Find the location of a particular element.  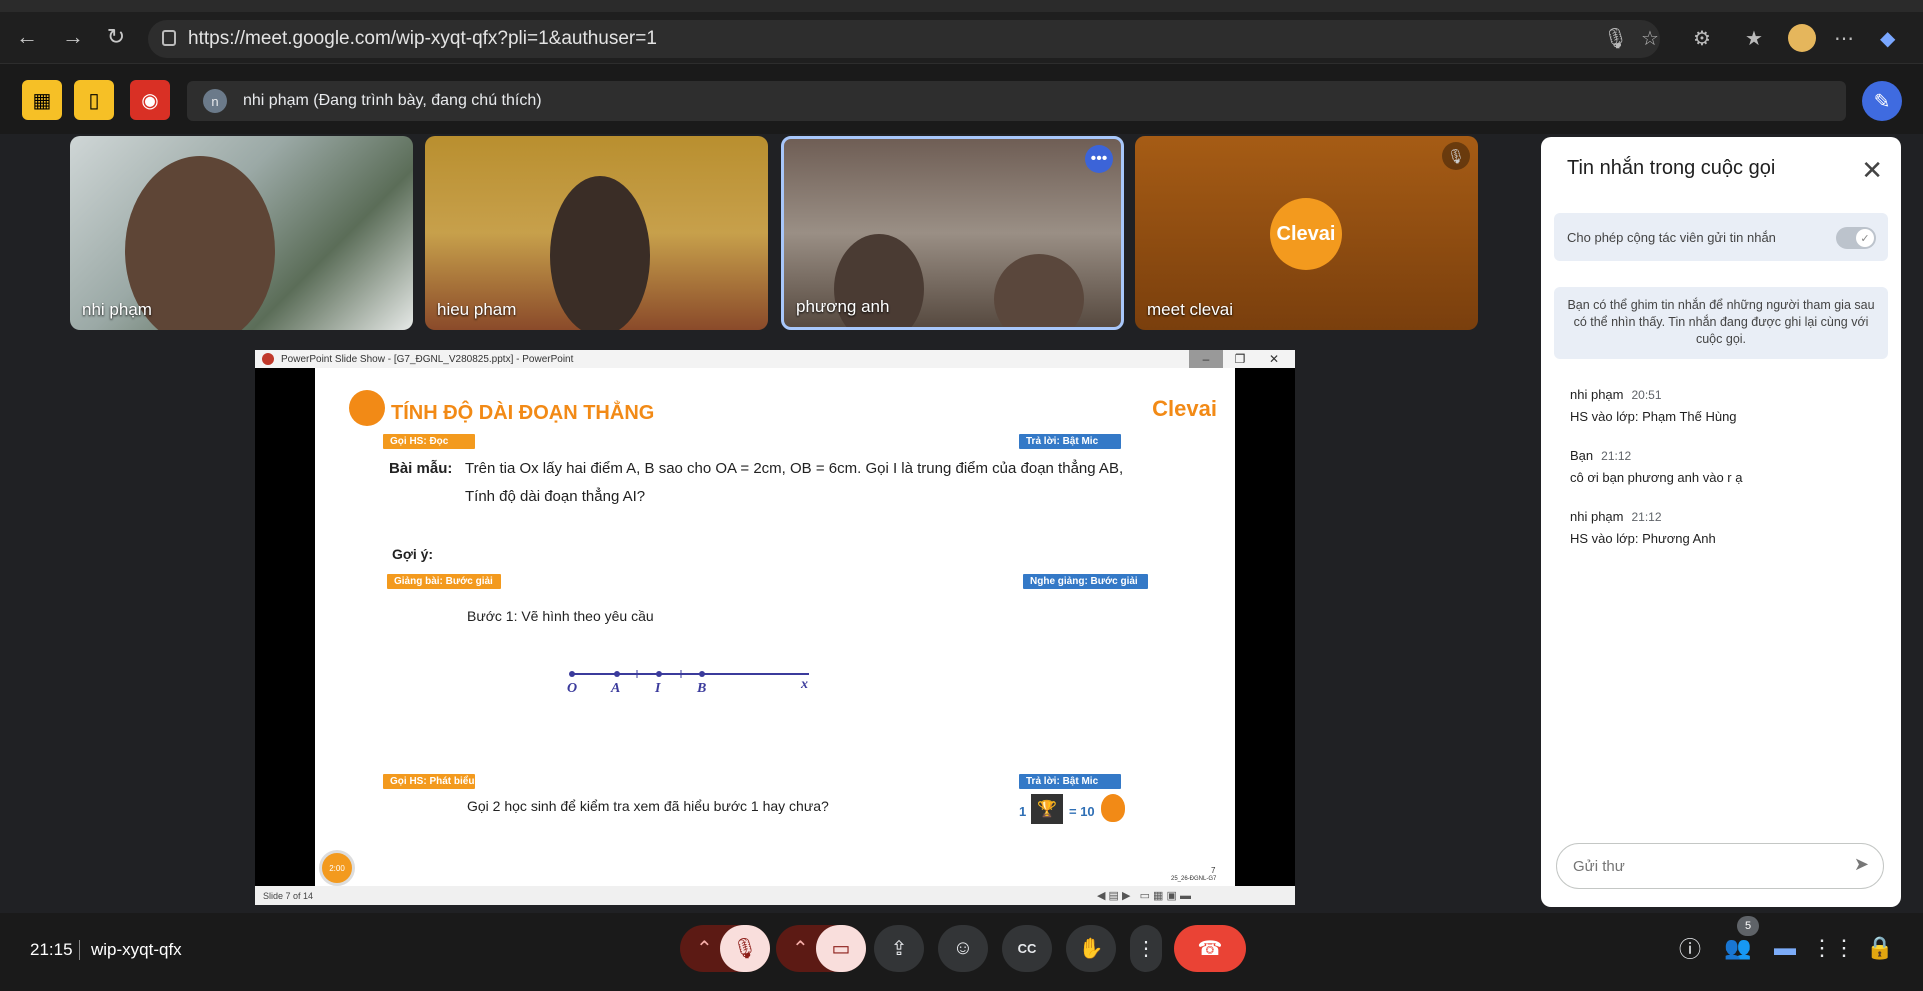

hint-label: Gợi ý: is located at coordinates (413, 554).